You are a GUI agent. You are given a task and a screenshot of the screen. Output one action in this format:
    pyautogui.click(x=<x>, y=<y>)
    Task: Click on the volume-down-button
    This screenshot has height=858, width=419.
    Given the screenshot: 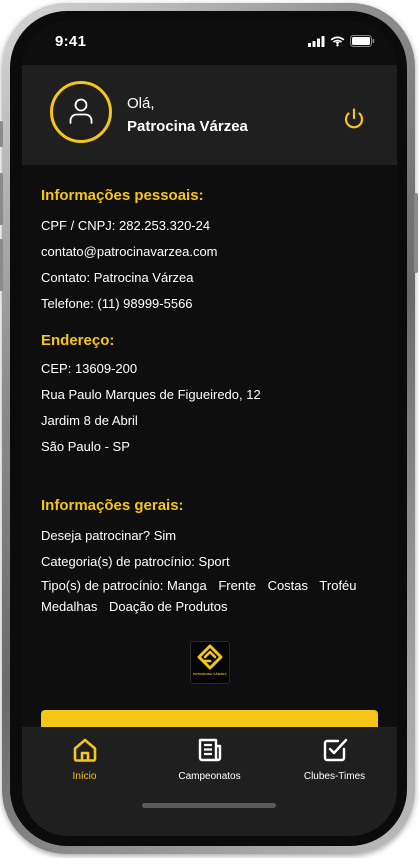 What is the action you would take?
    pyautogui.click(x=1, y=265)
    